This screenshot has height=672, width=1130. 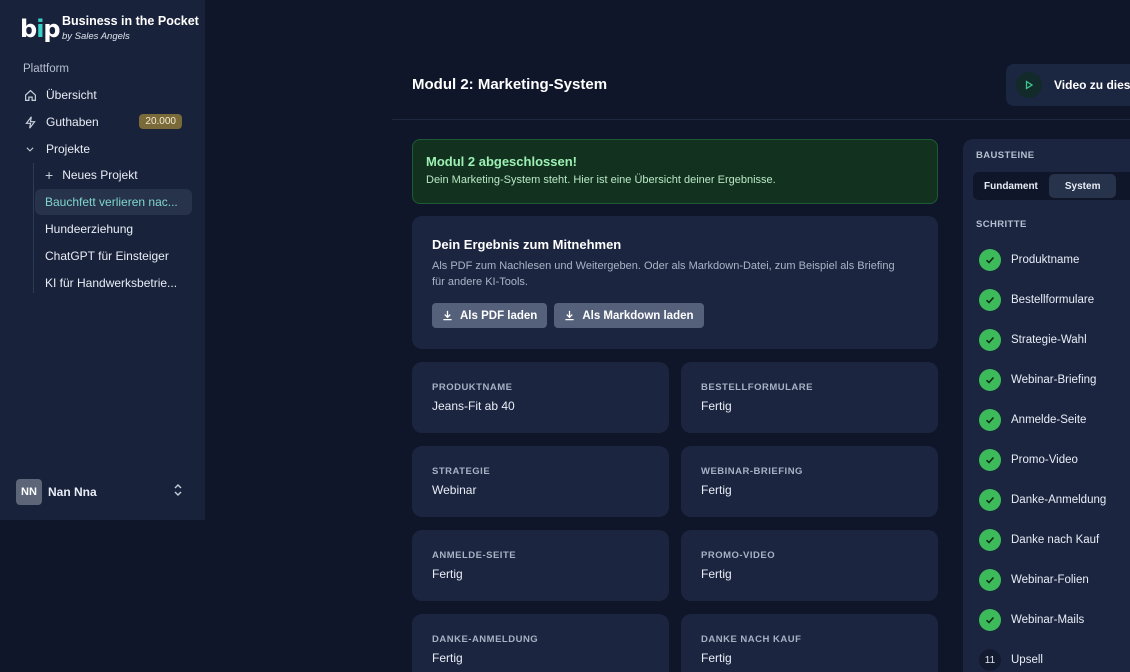 What do you see at coordinates (540, 481) in the screenshot?
I see `info-card-strategie: STRATEGIE Webinar` at bounding box center [540, 481].